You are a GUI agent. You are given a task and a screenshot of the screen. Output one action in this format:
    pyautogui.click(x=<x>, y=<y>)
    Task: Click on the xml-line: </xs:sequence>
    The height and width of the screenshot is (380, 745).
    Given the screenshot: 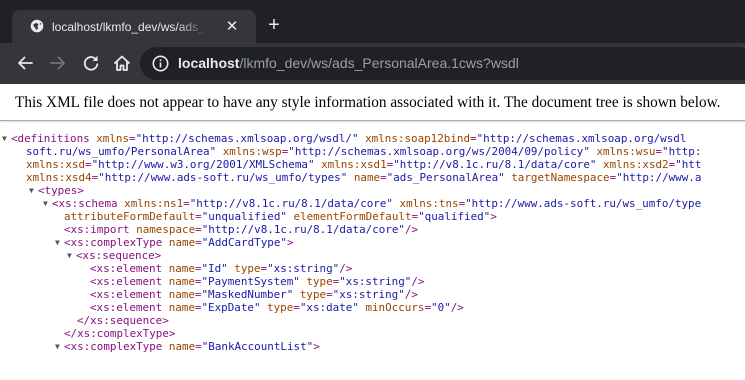 What is the action you would take?
    pyautogui.click(x=123, y=320)
    